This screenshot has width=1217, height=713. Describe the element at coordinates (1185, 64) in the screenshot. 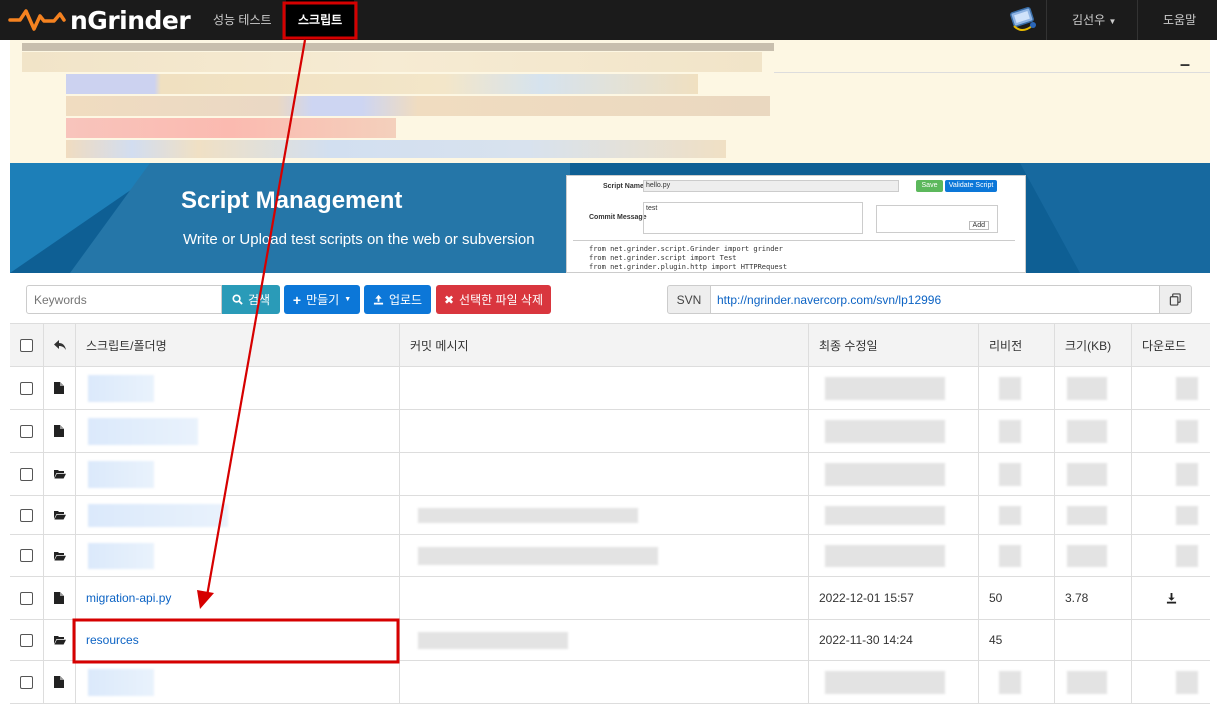

I see `collapse-button: –` at that location.